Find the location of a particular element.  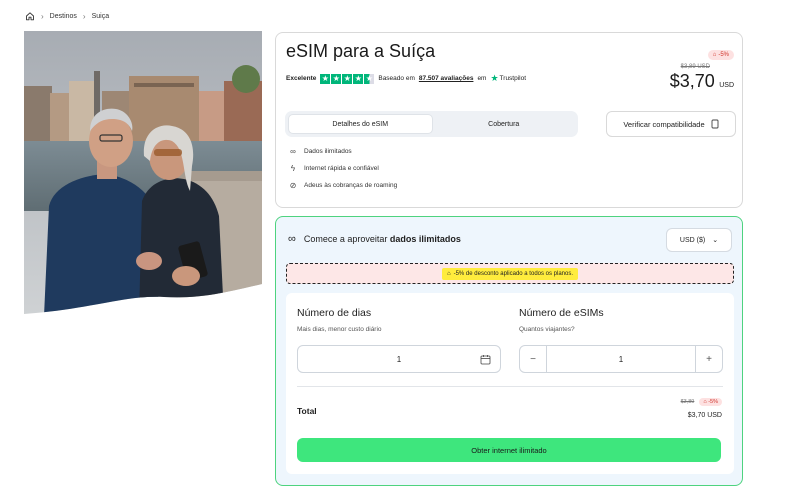

esims-stepper: − 1 + is located at coordinates (621, 359).